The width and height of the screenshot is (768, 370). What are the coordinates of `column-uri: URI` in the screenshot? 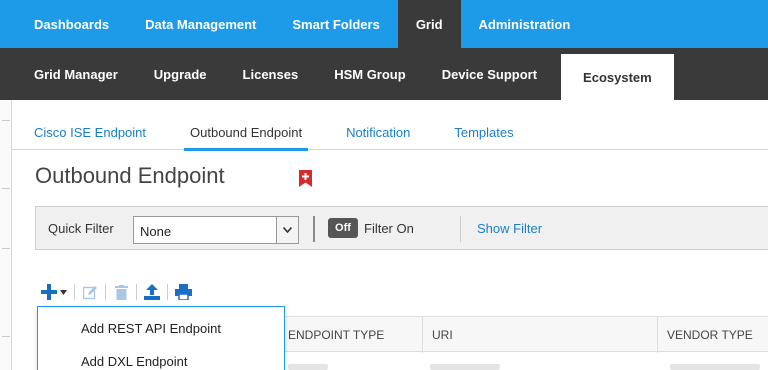 It's located at (442, 335).